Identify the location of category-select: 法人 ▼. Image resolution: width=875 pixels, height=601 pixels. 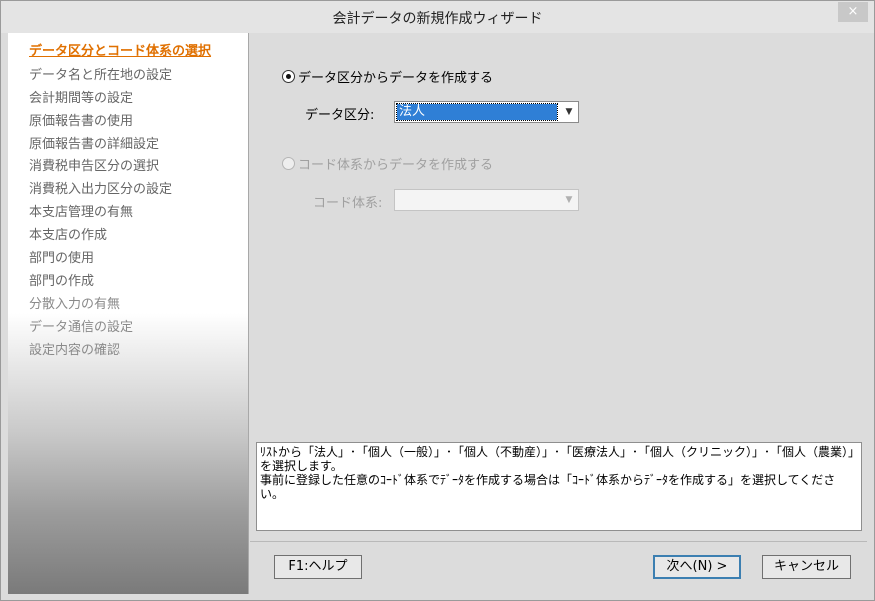
(486, 112).